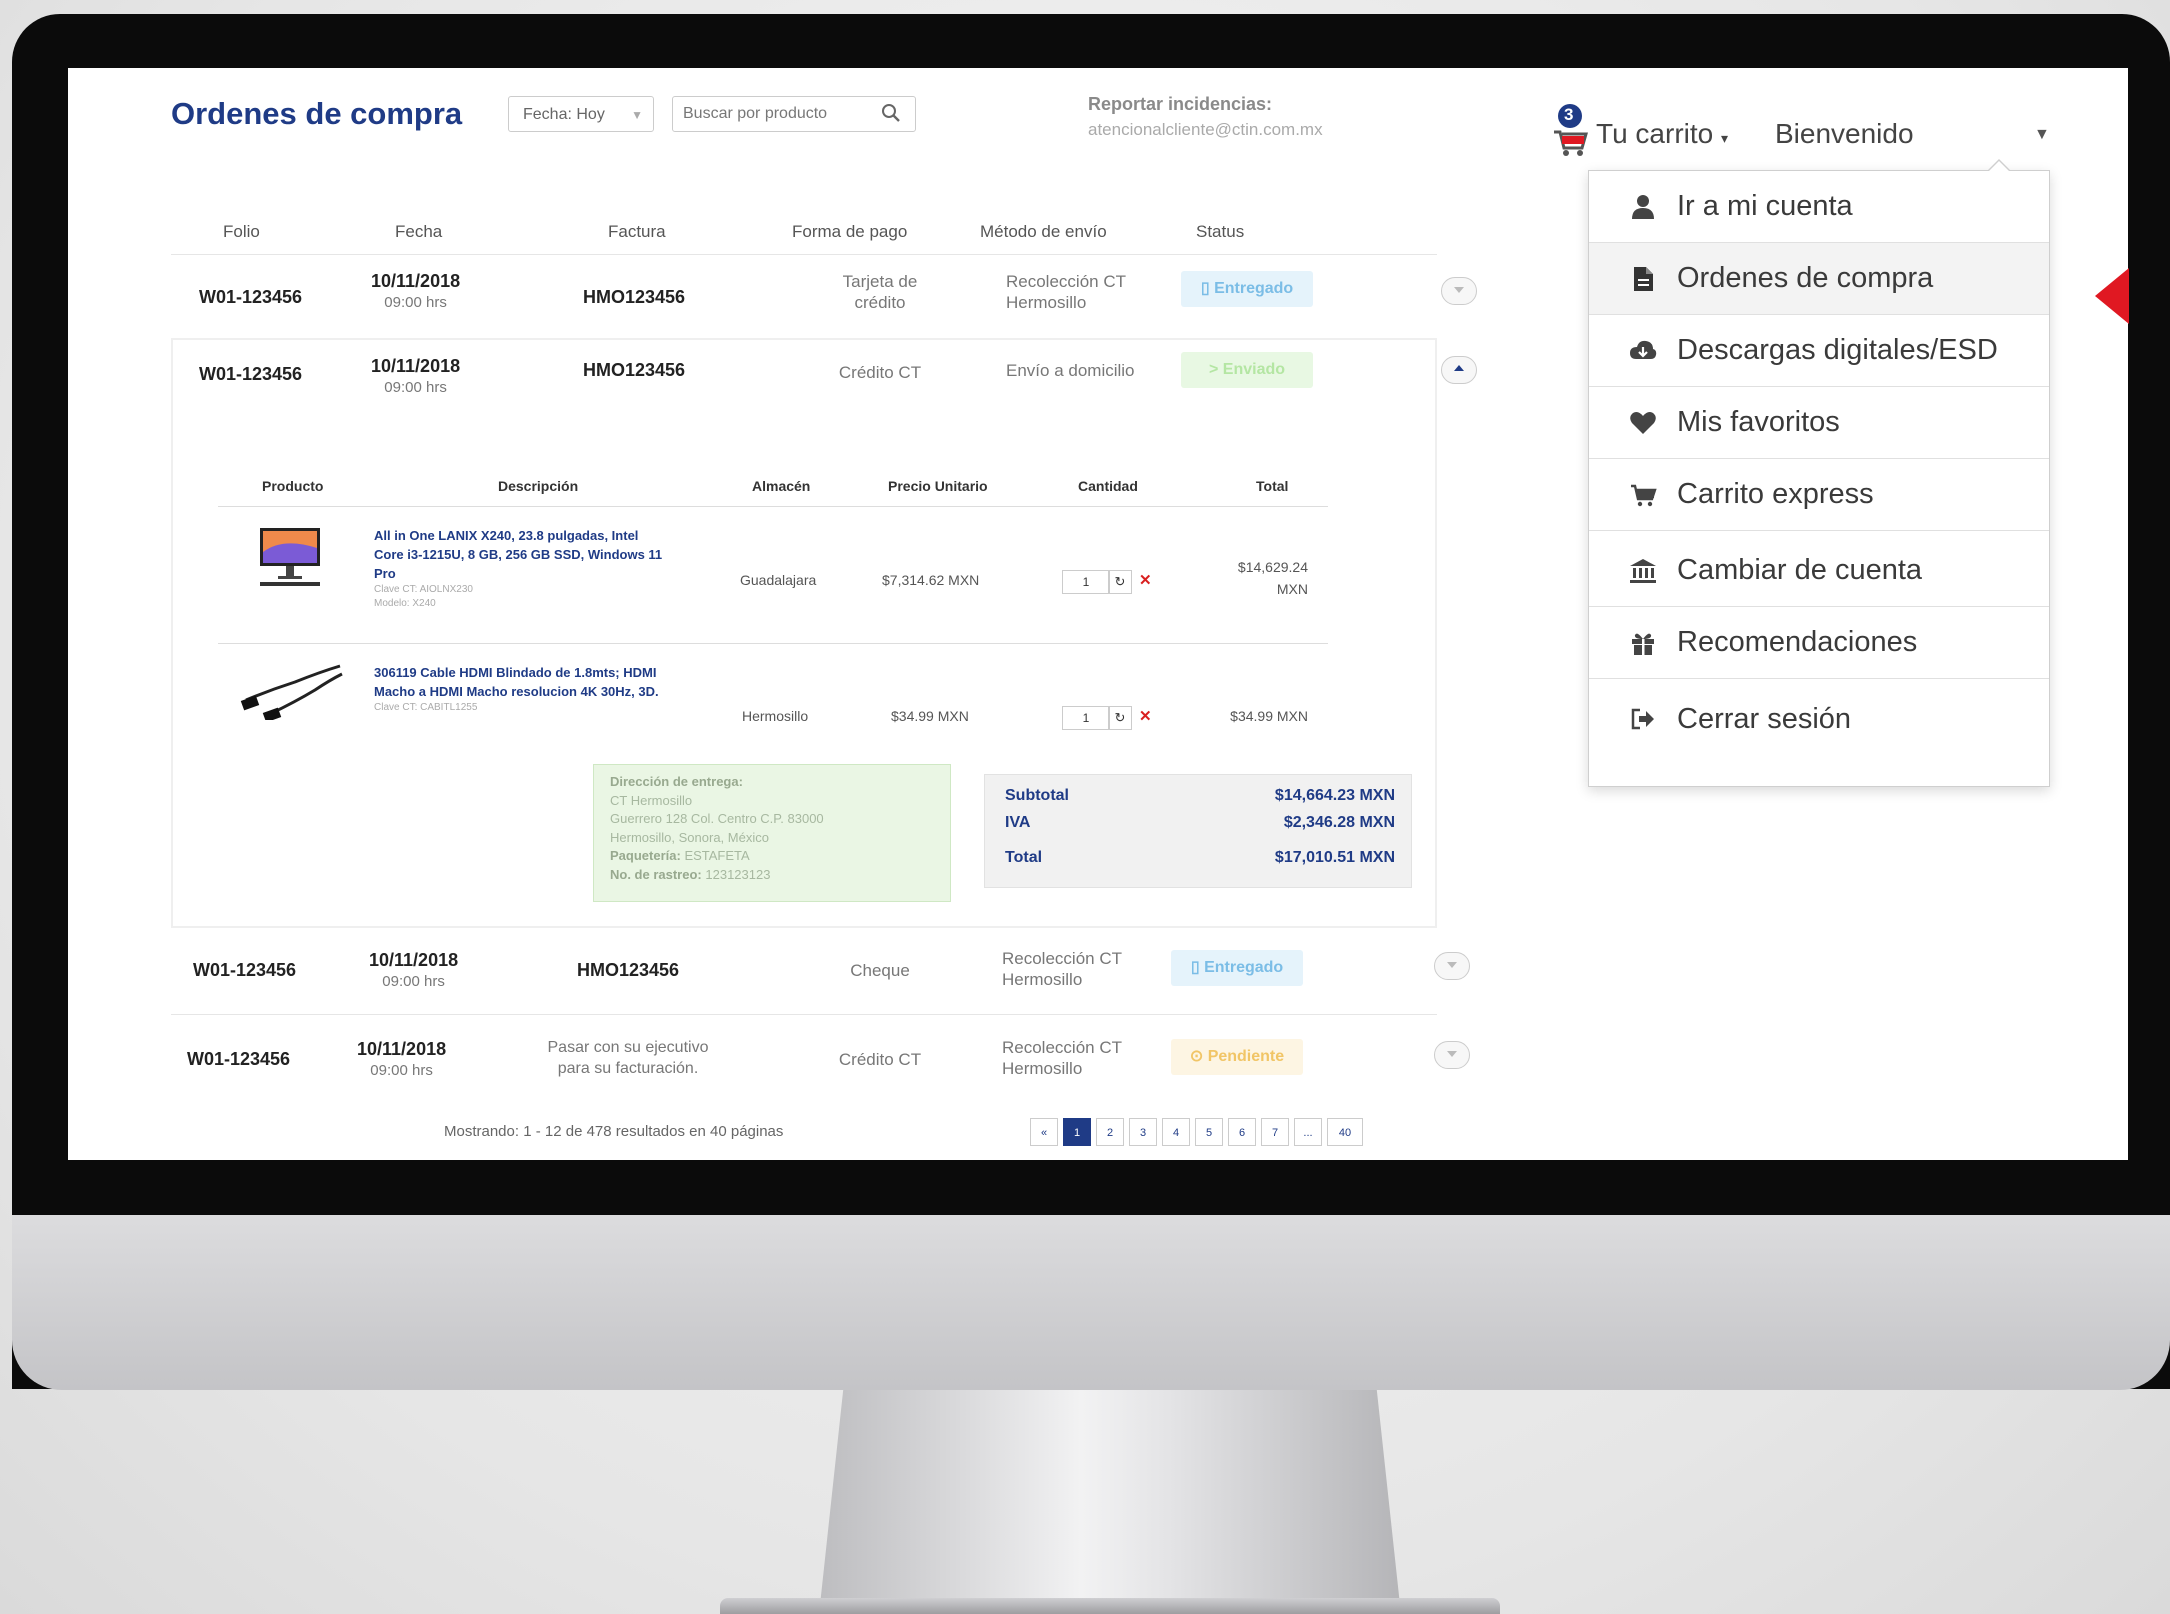  What do you see at coordinates (1758, 422) in the screenshot?
I see `menu-item-label: Mis favoritos` at bounding box center [1758, 422].